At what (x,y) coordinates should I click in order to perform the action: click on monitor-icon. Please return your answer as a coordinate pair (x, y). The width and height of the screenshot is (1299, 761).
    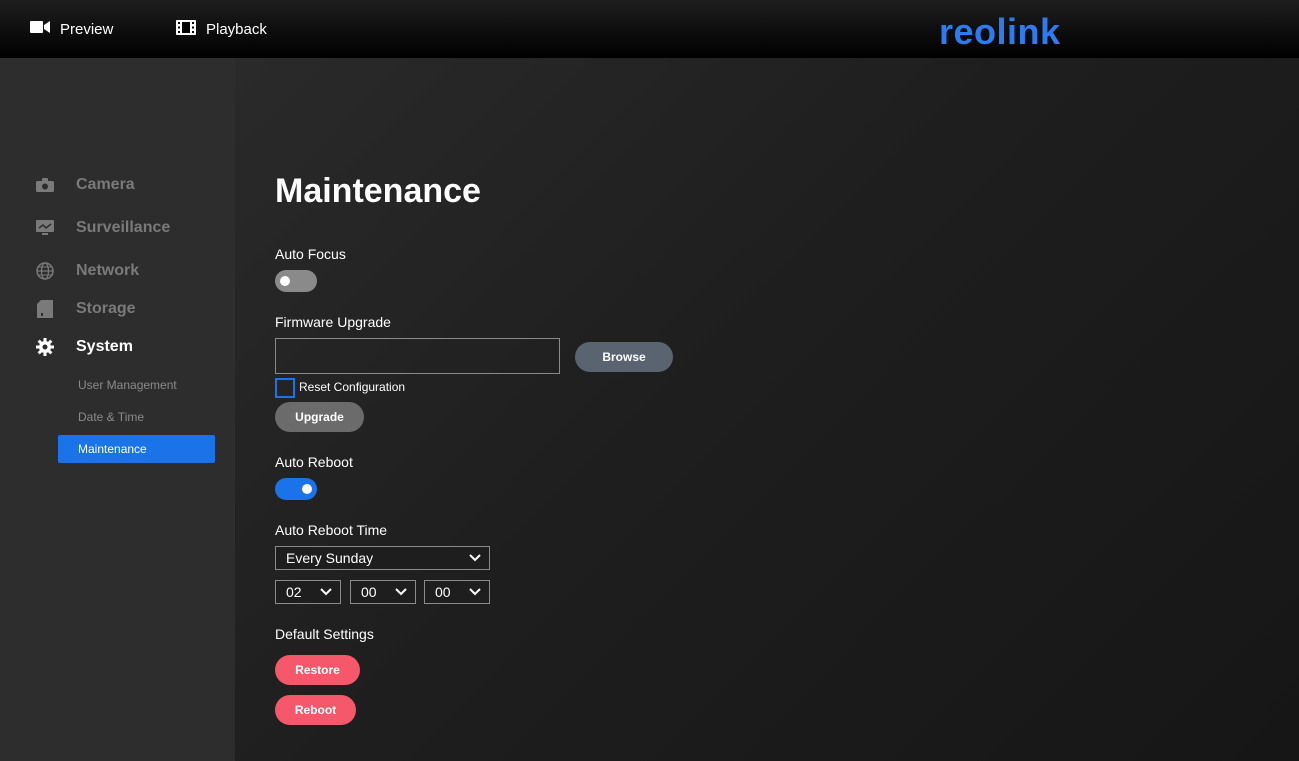
    Looking at the image, I should click on (45, 228).